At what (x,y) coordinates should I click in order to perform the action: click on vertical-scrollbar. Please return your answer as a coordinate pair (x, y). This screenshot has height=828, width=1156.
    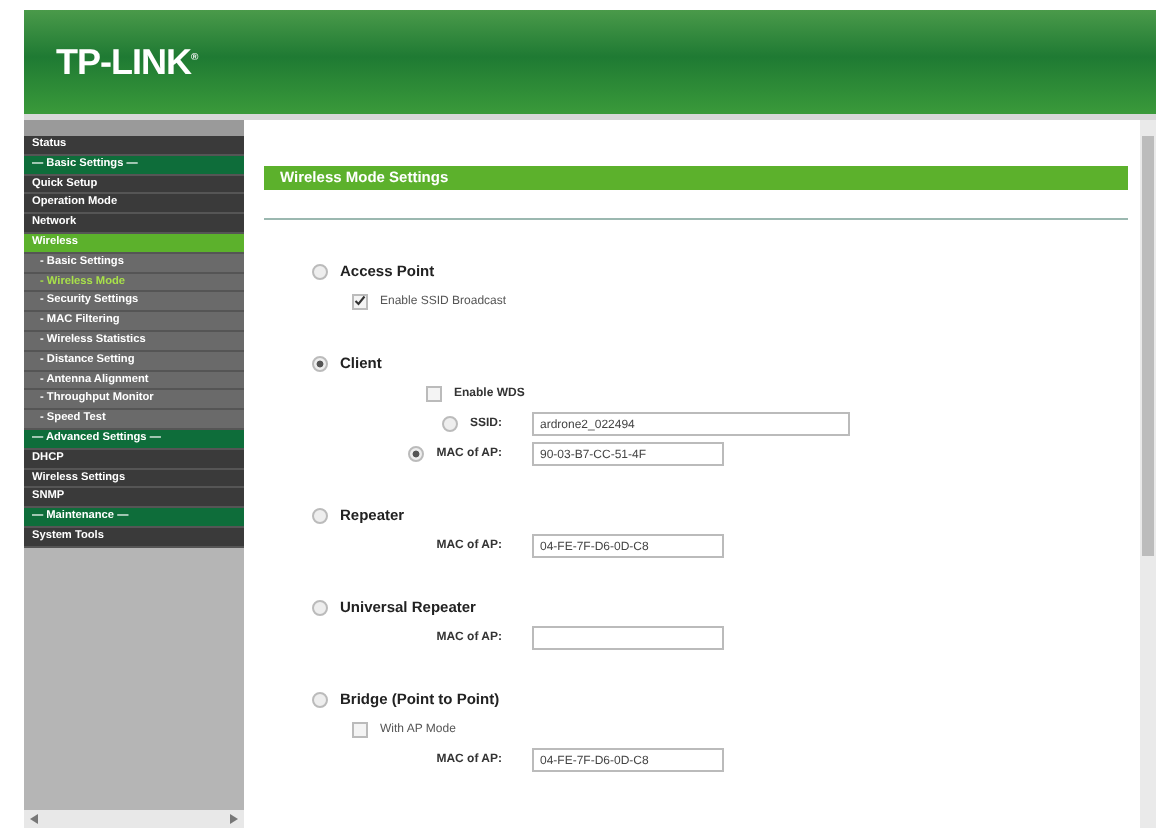
    Looking at the image, I should click on (1148, 474).